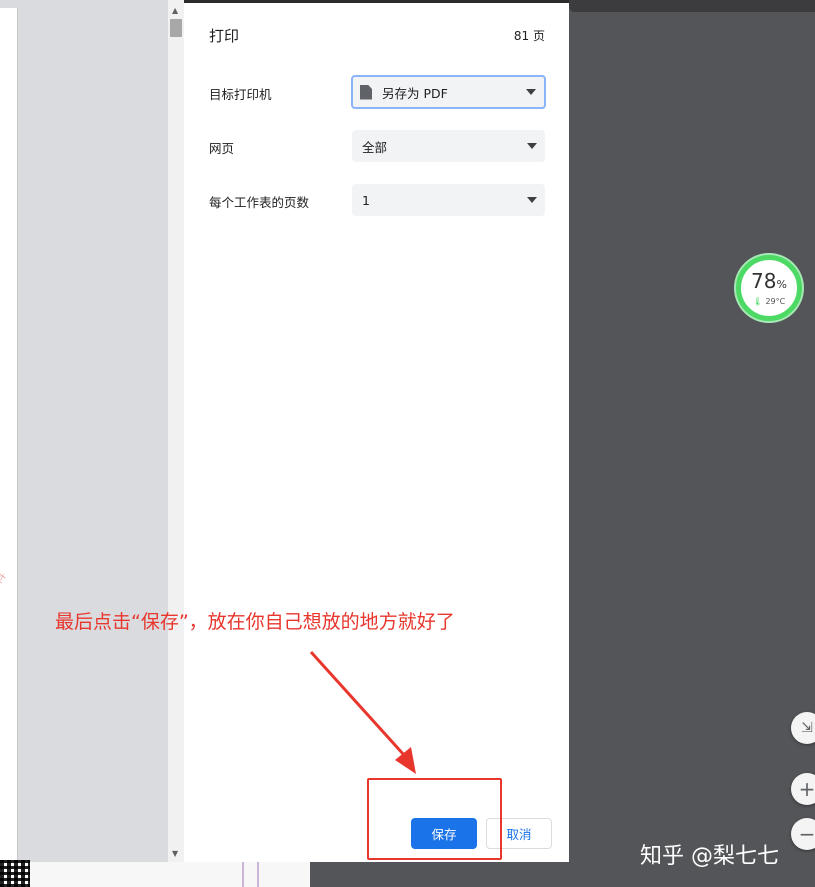 The image size is (815, 887). Describe the element at coordinates (415, 93) in the screenshot. I see `destination-value: 另存为 PDF` at that location.